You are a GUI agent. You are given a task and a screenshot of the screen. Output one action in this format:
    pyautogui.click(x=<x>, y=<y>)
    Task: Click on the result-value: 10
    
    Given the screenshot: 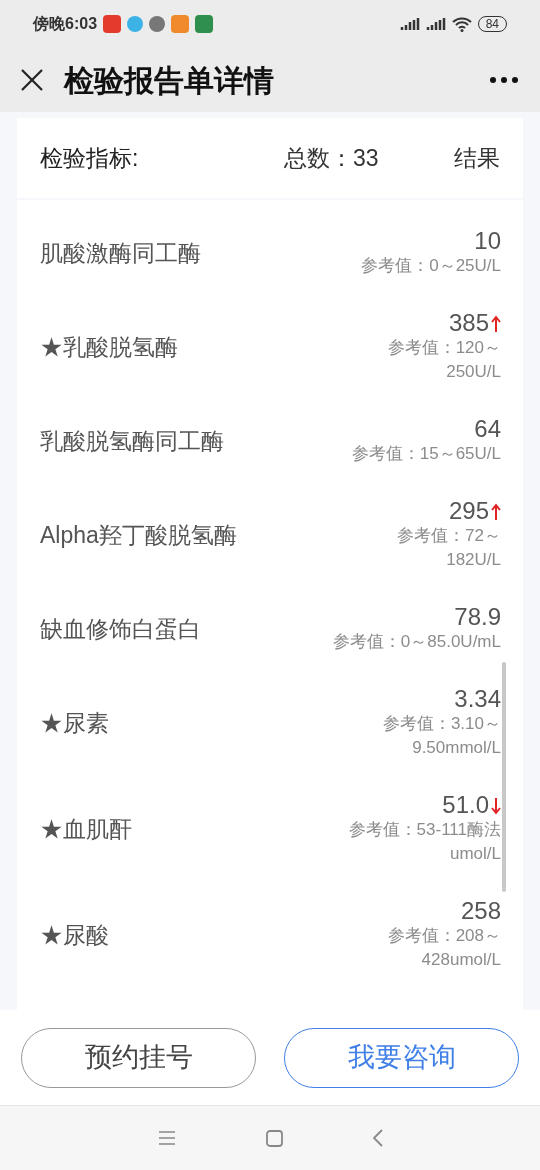 What is the action you would take?
    pyautogui.click(x=487, y=241)
    